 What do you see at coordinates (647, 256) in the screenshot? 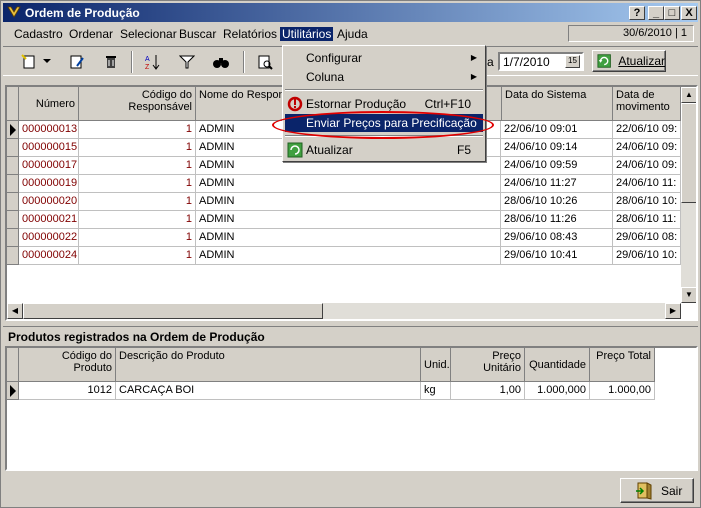
I see `table-cell-data_mov: 29/06/10 10:` at bounding box center [647, 256].